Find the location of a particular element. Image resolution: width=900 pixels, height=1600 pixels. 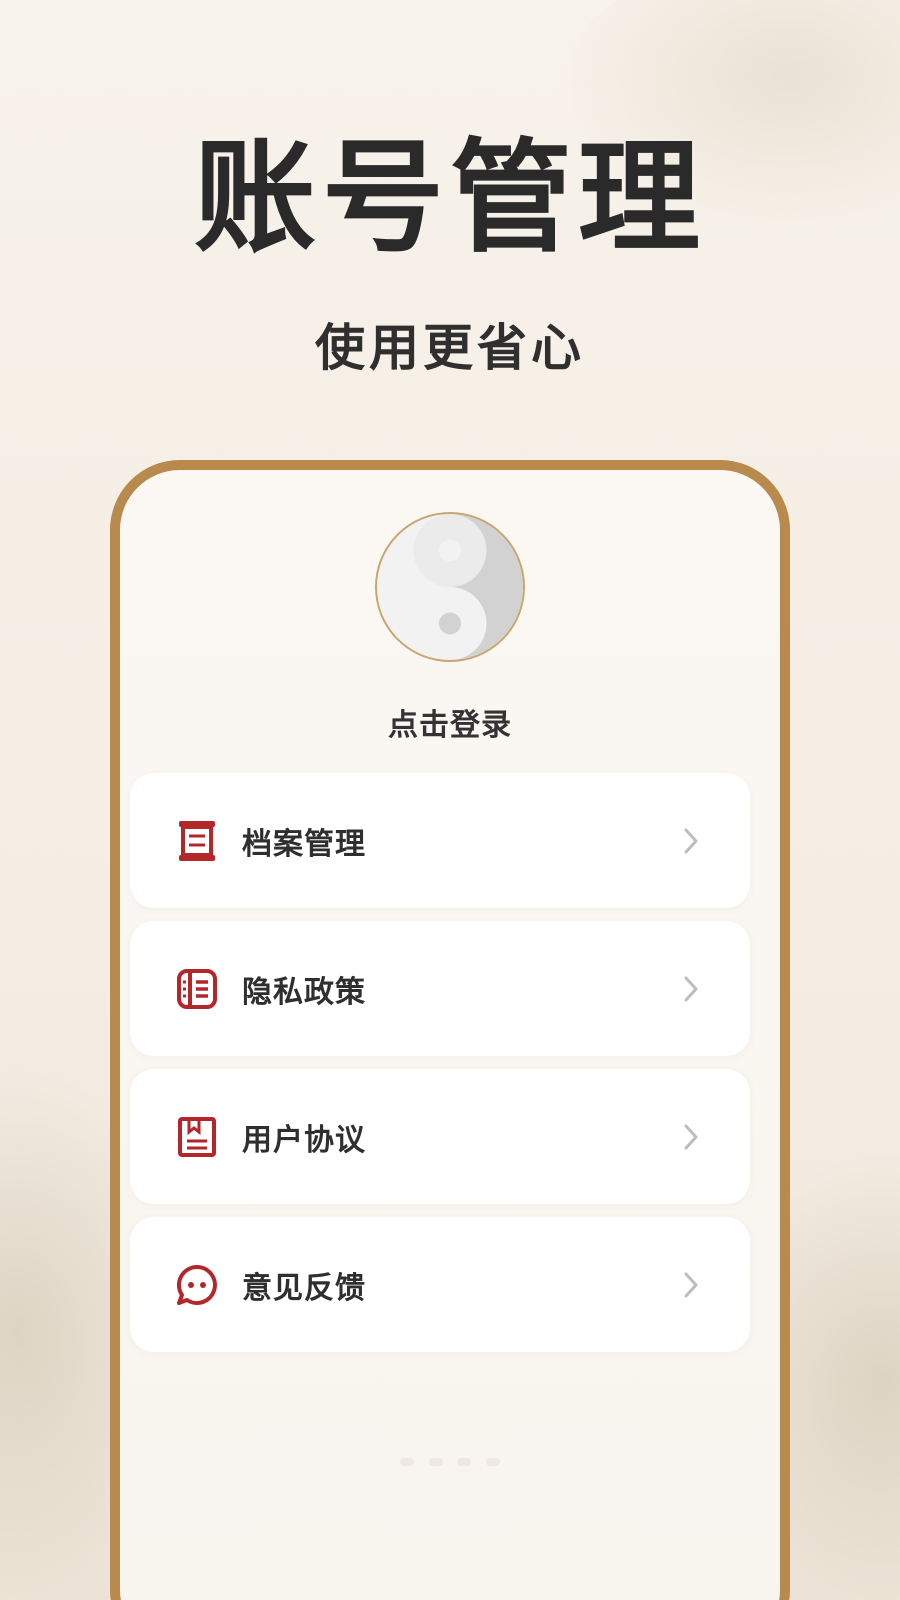

menu-item-label: 隐私政策 is located at coordinates (304, 992).